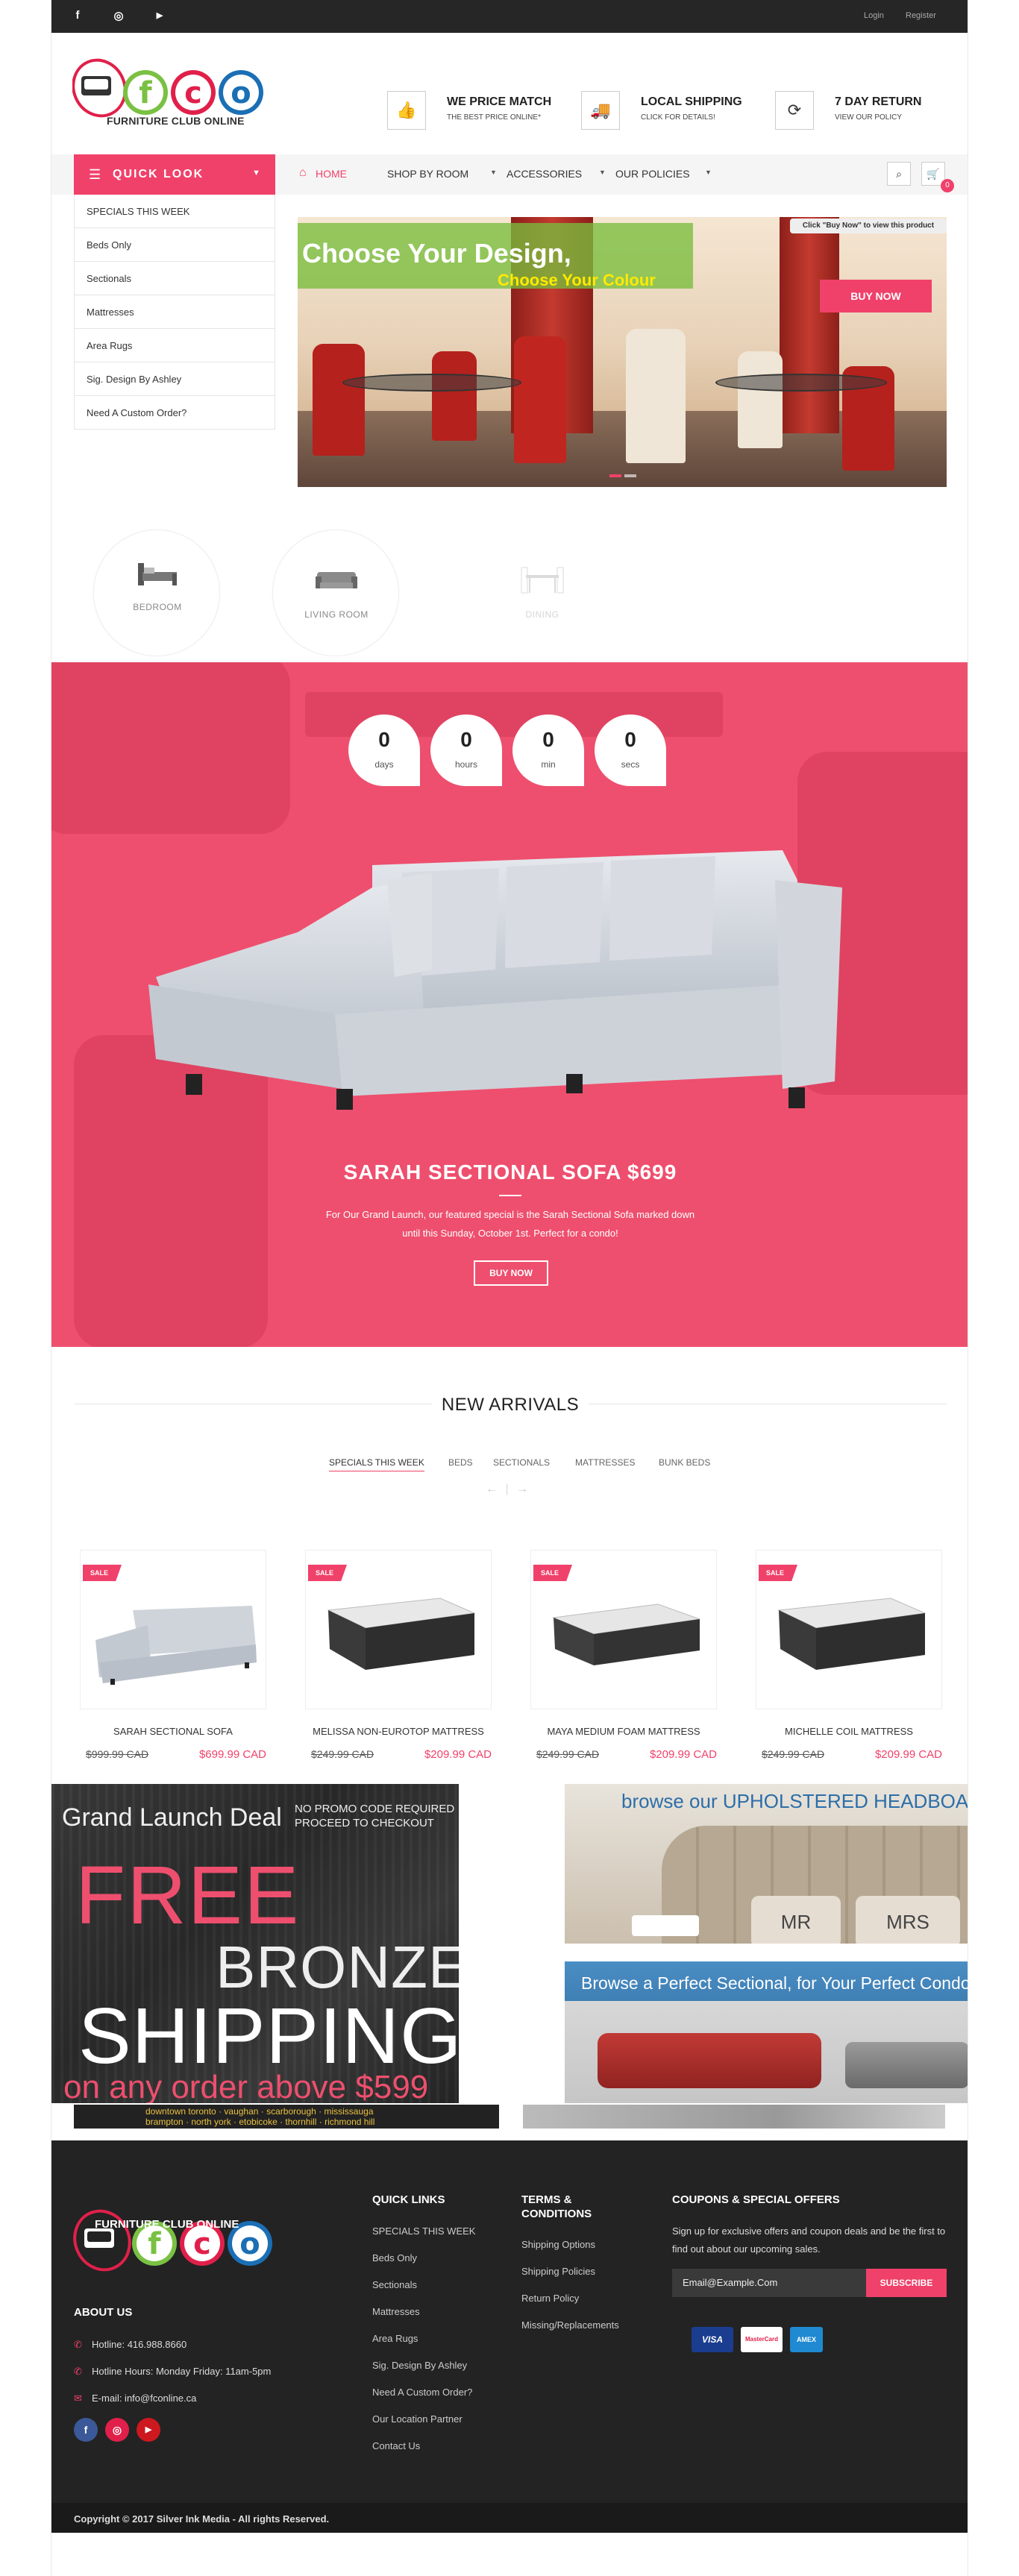  I want to click on quick-item-beds: Beds Only, so click(174, 245).